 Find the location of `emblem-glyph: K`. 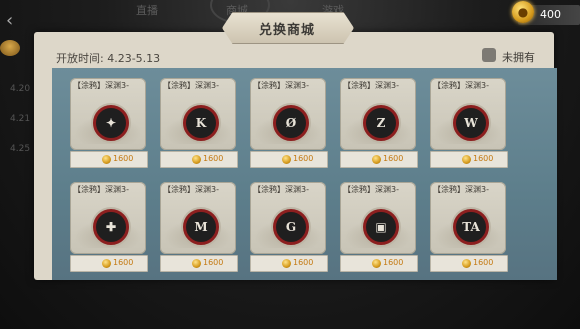

emblem-glyph: K is located at coordinates (201, 123).